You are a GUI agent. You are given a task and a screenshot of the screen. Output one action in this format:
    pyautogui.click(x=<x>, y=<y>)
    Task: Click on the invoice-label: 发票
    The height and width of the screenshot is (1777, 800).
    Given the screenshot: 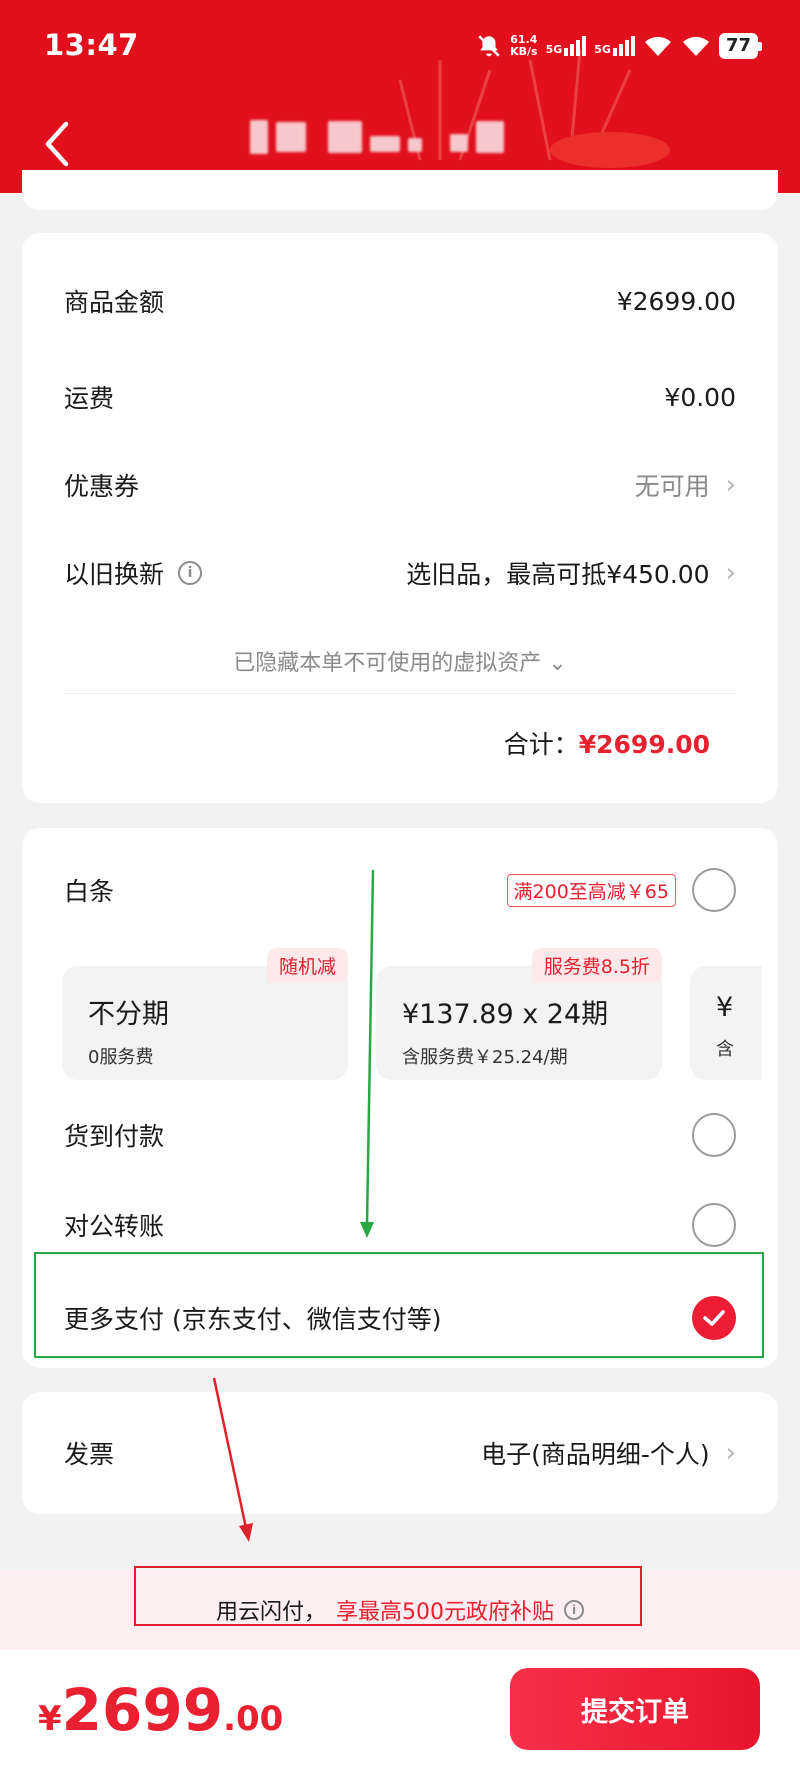 What is the action you would take?
    pyautogui.click(x=89, y=1454)
    